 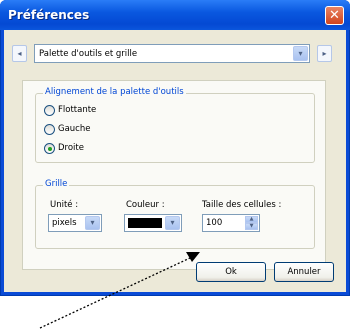 I want to click on annotation-arrow-head, so click(x=193, y=257).